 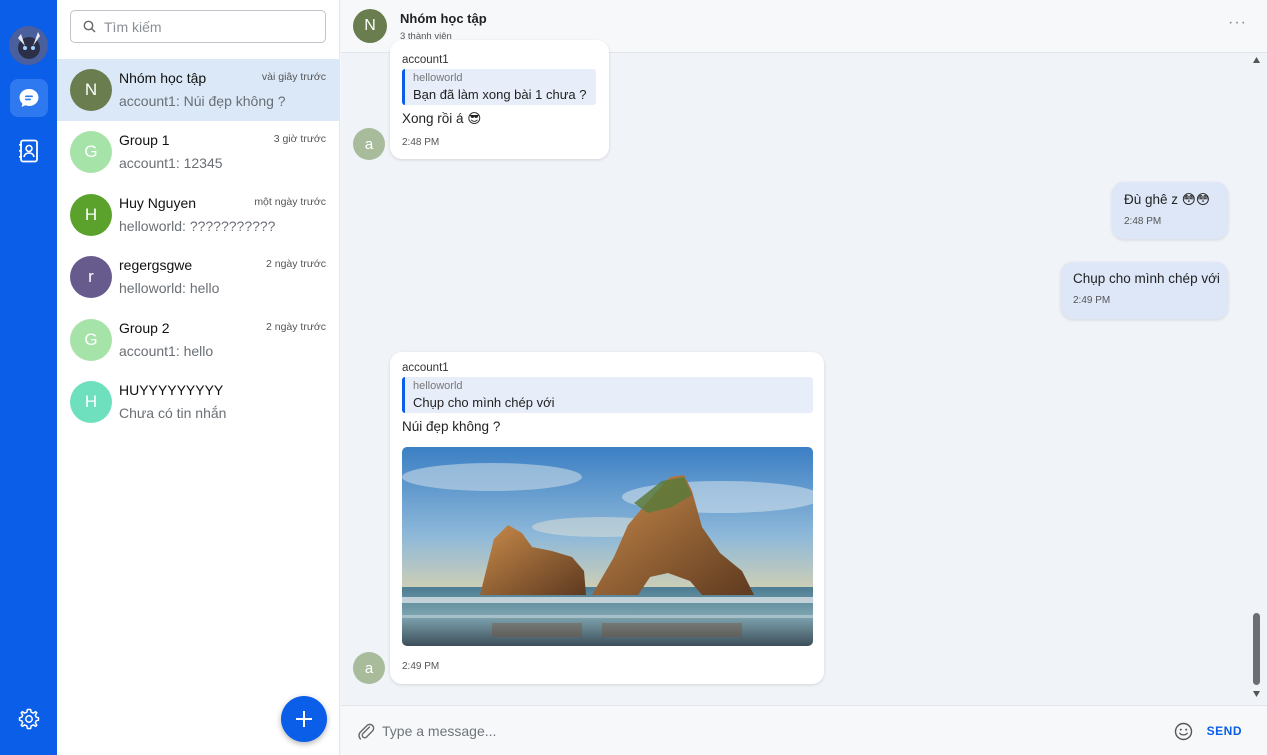 What do you see at coordinates (198, 26) in the screenshot?
I see `search-input: Tìm kiếm` at bounding box center [198, 26].